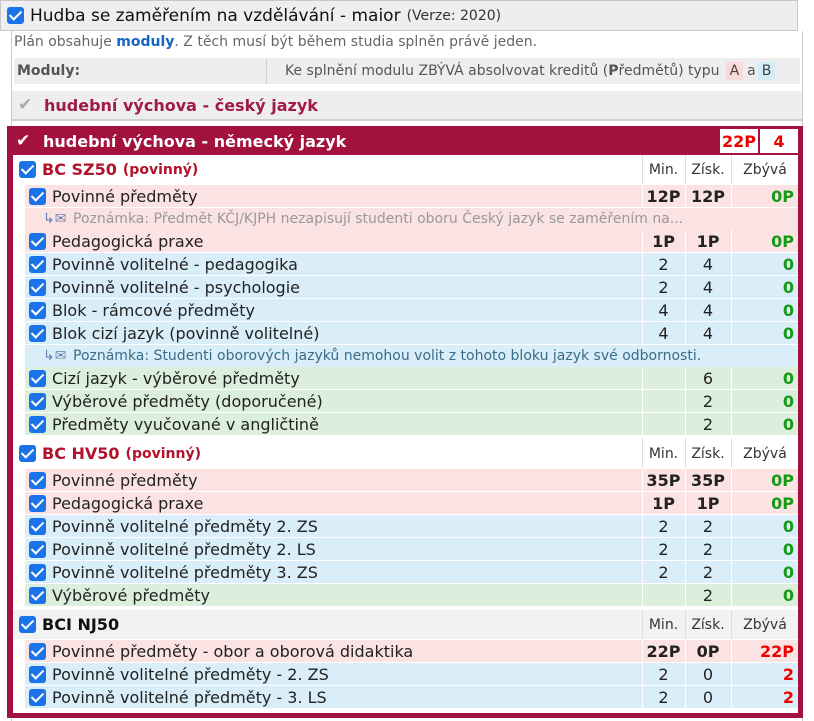 This screenshot has height=721, width=814. What do you see at coordinates (190, 674) in the screenshot?
I see `requirement-label: Povinně volitelné předměty - 2. ZS` at bounding box center [190, 674].